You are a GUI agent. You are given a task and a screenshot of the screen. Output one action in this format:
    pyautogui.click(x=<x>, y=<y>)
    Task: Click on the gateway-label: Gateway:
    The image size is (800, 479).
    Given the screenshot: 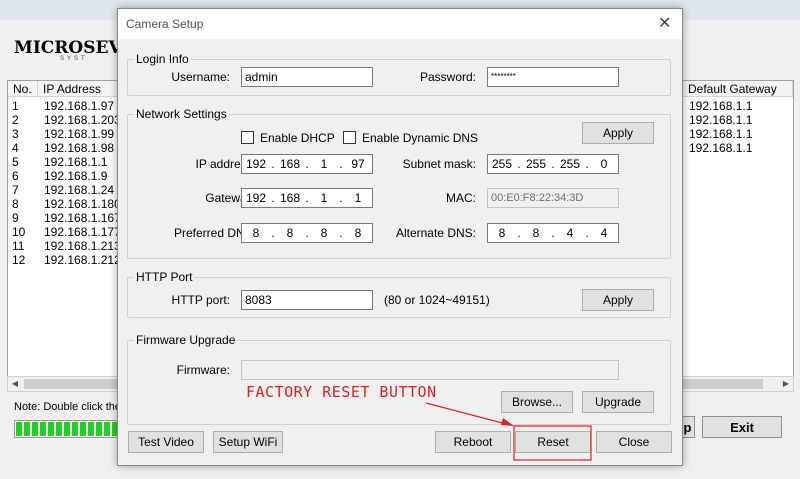 What is the action you would take?
    pyautogui.click(x=230, y=198)
    